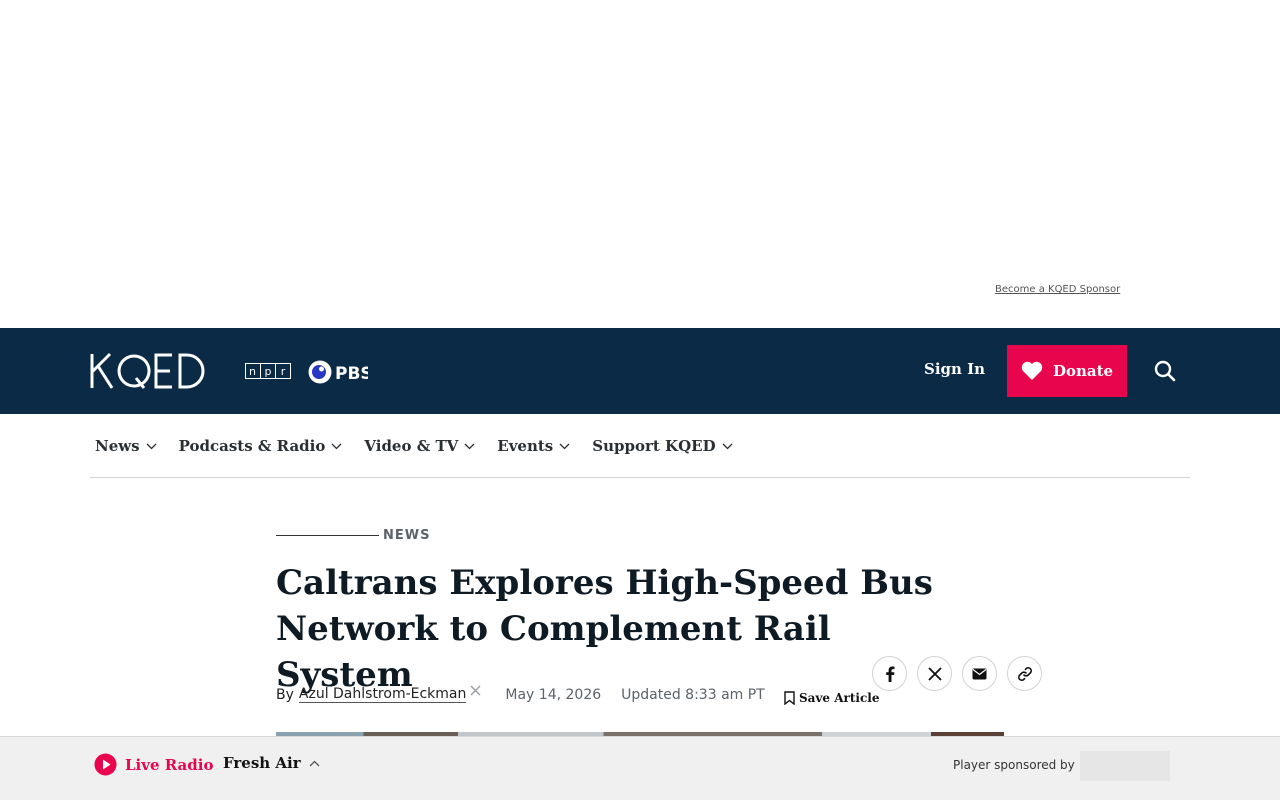  I want to click on nav-item-events: Events, so click(533, 446).